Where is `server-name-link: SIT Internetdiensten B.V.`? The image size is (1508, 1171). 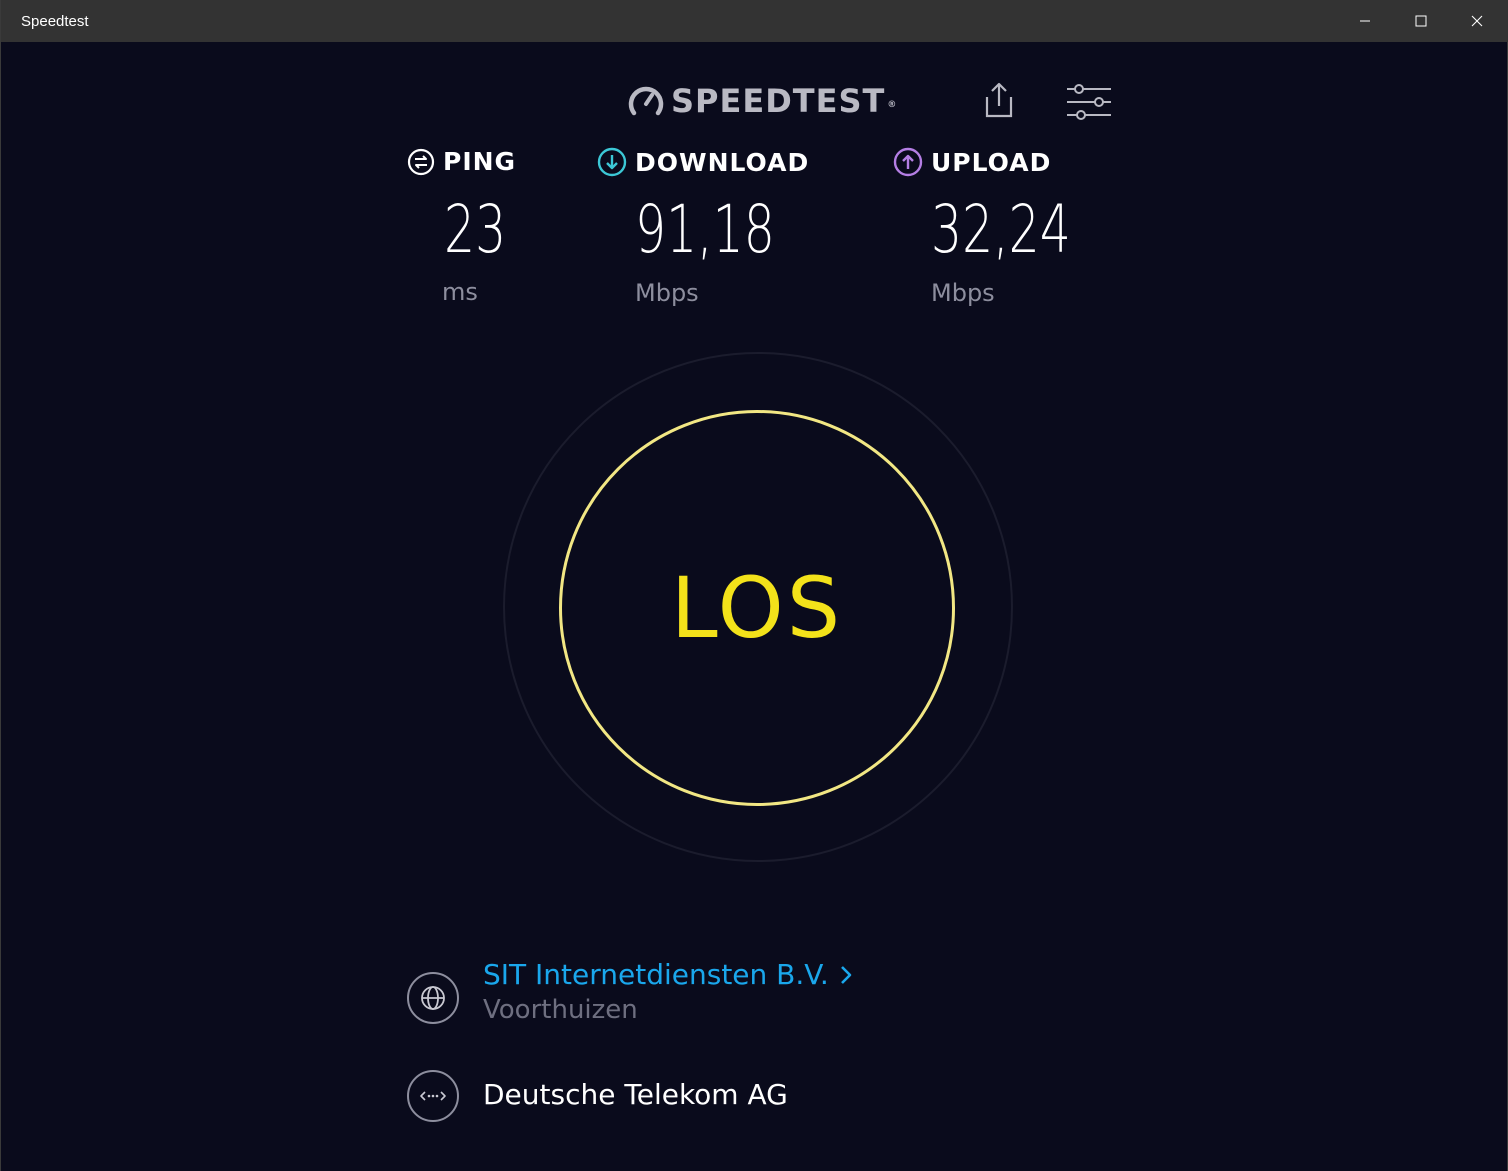
server-name-link: SIT Internetdiensten B.V. is located at coordinates (668, 974).